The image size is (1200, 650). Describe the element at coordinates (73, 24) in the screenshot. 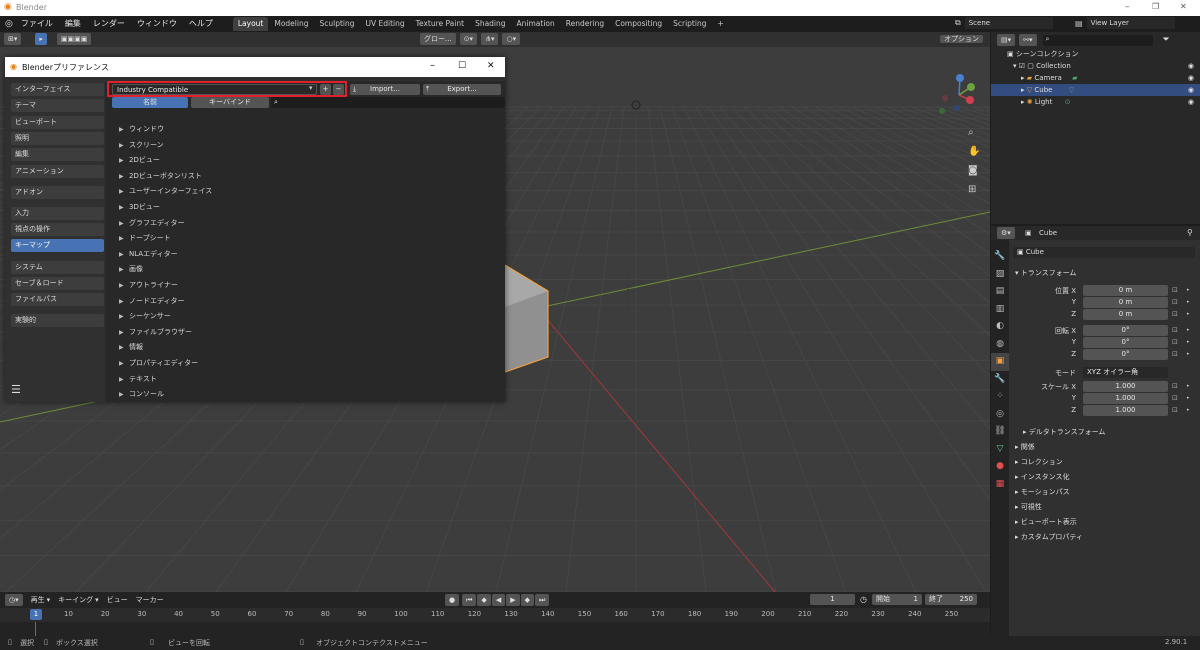

I see `menu-1: 編集` at that location.